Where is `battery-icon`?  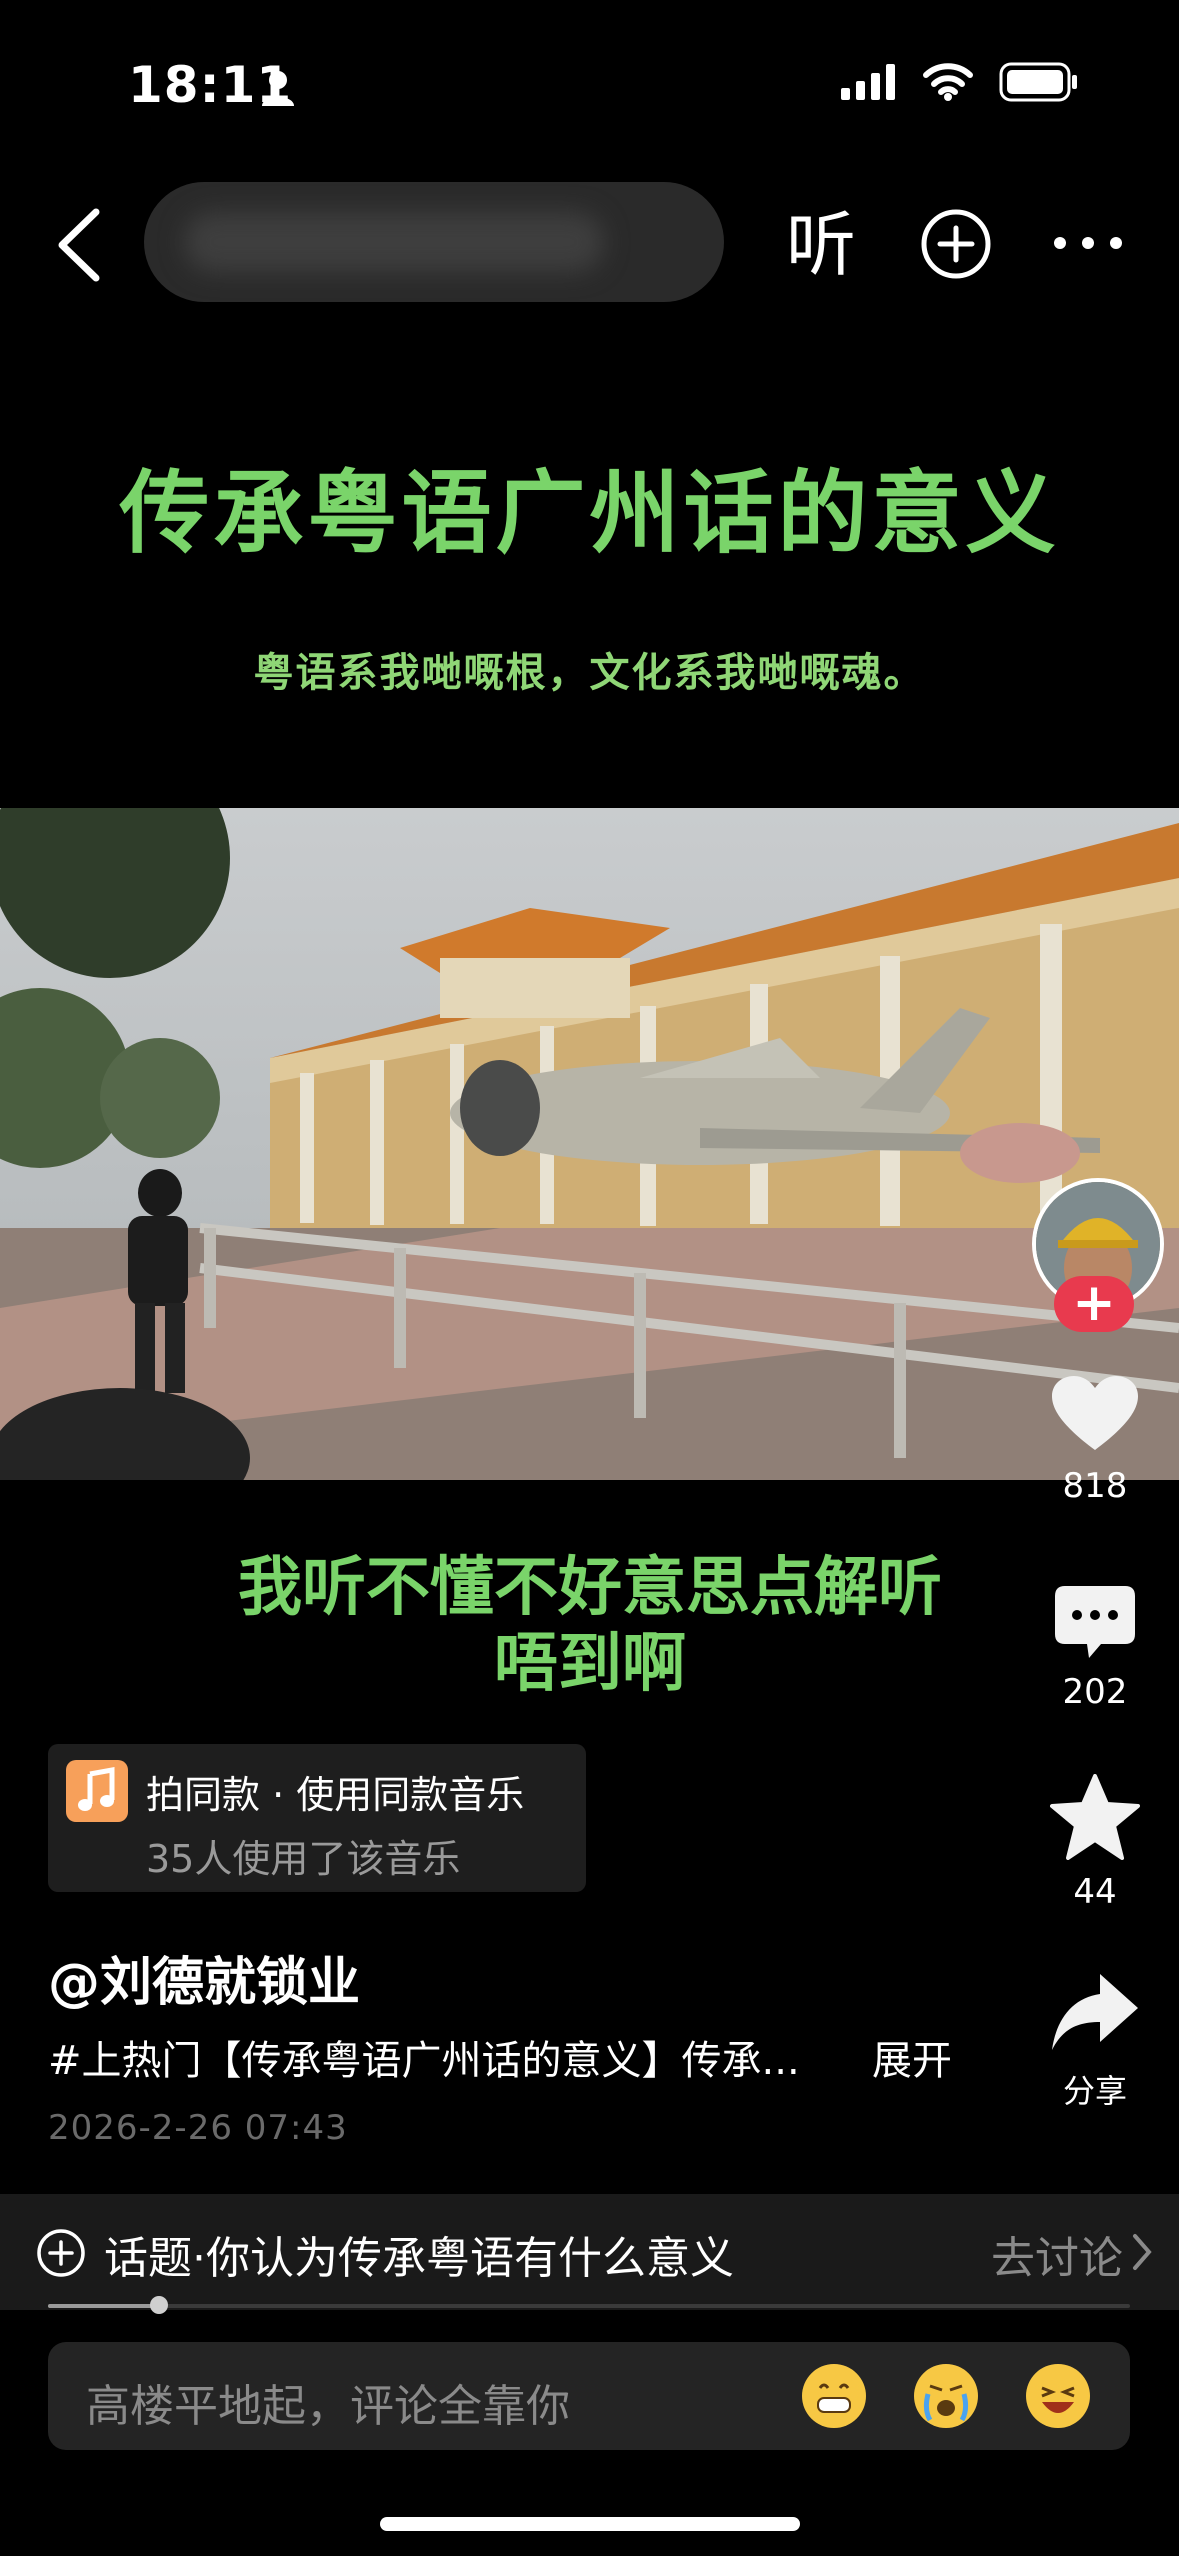
battery-icon is located at coordinates (1038, 82).